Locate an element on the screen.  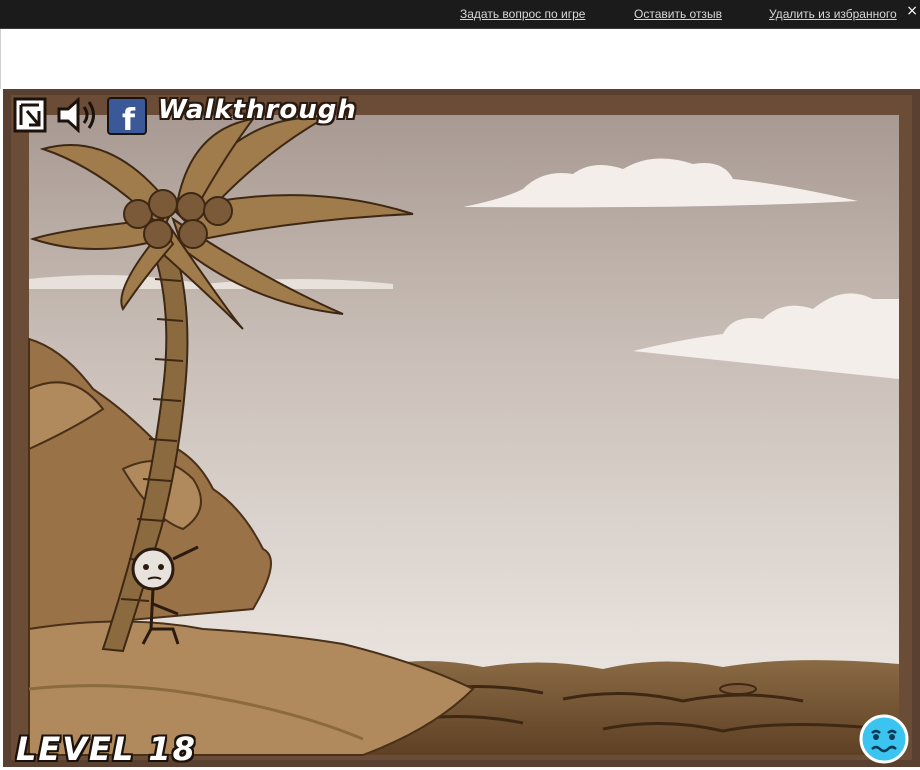
remove-favorite-link: Удалить из избранного is located at coordinates (833, 14).